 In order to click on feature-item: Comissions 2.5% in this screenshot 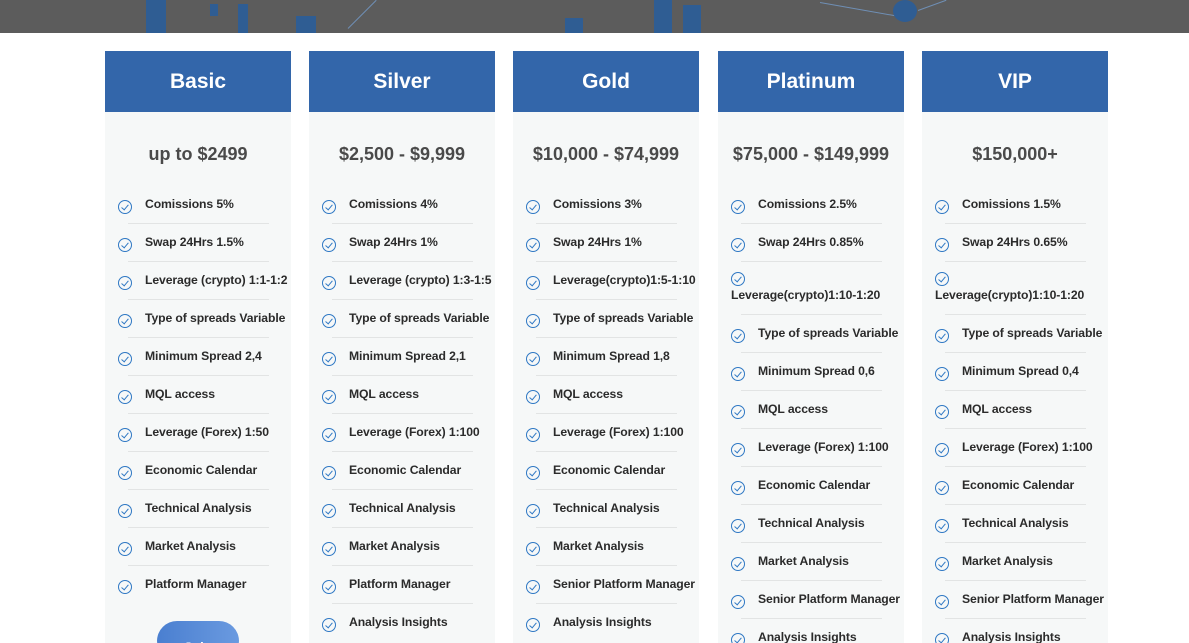, I will do `click(817, 205)`.